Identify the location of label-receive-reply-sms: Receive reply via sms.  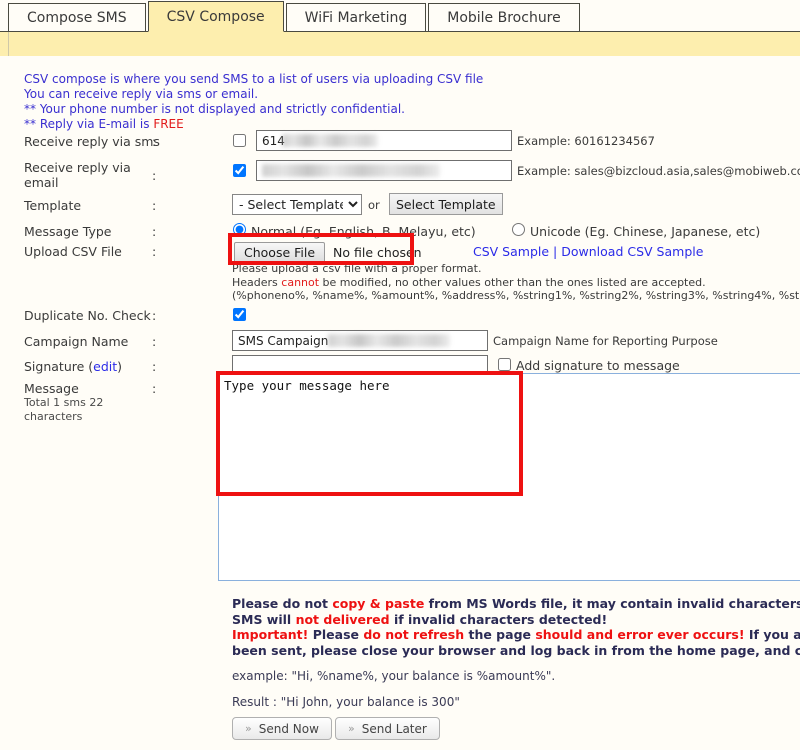
(92, 141).